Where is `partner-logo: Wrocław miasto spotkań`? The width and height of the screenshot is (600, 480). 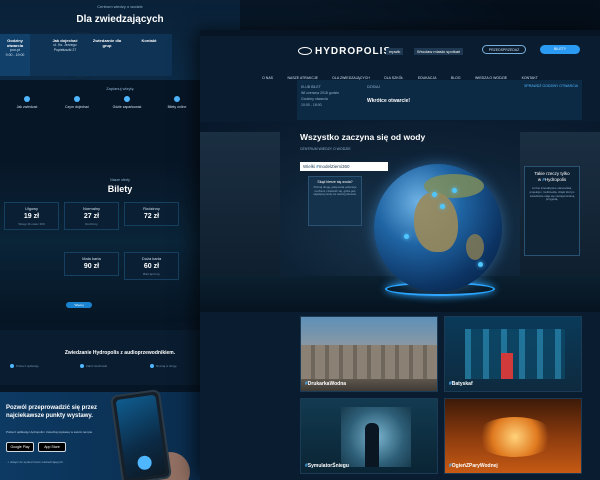
partner-logo: Wrocław miasto spotkań is located at coordinates (439, 51).